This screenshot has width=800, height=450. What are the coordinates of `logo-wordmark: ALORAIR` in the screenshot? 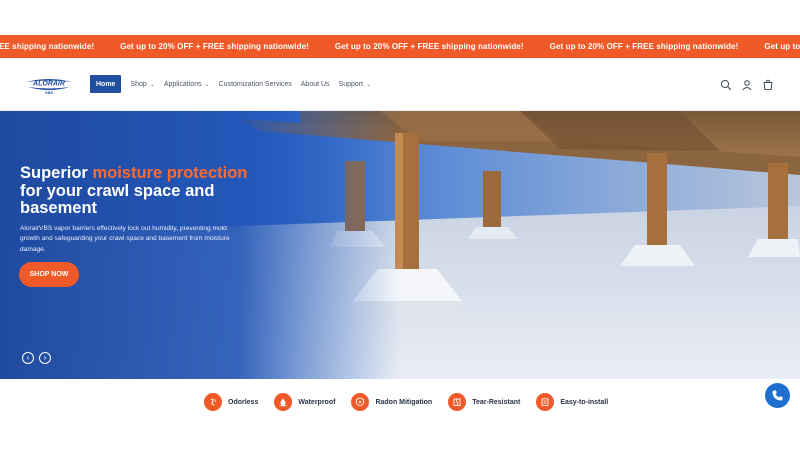 It's located at (48, 84).